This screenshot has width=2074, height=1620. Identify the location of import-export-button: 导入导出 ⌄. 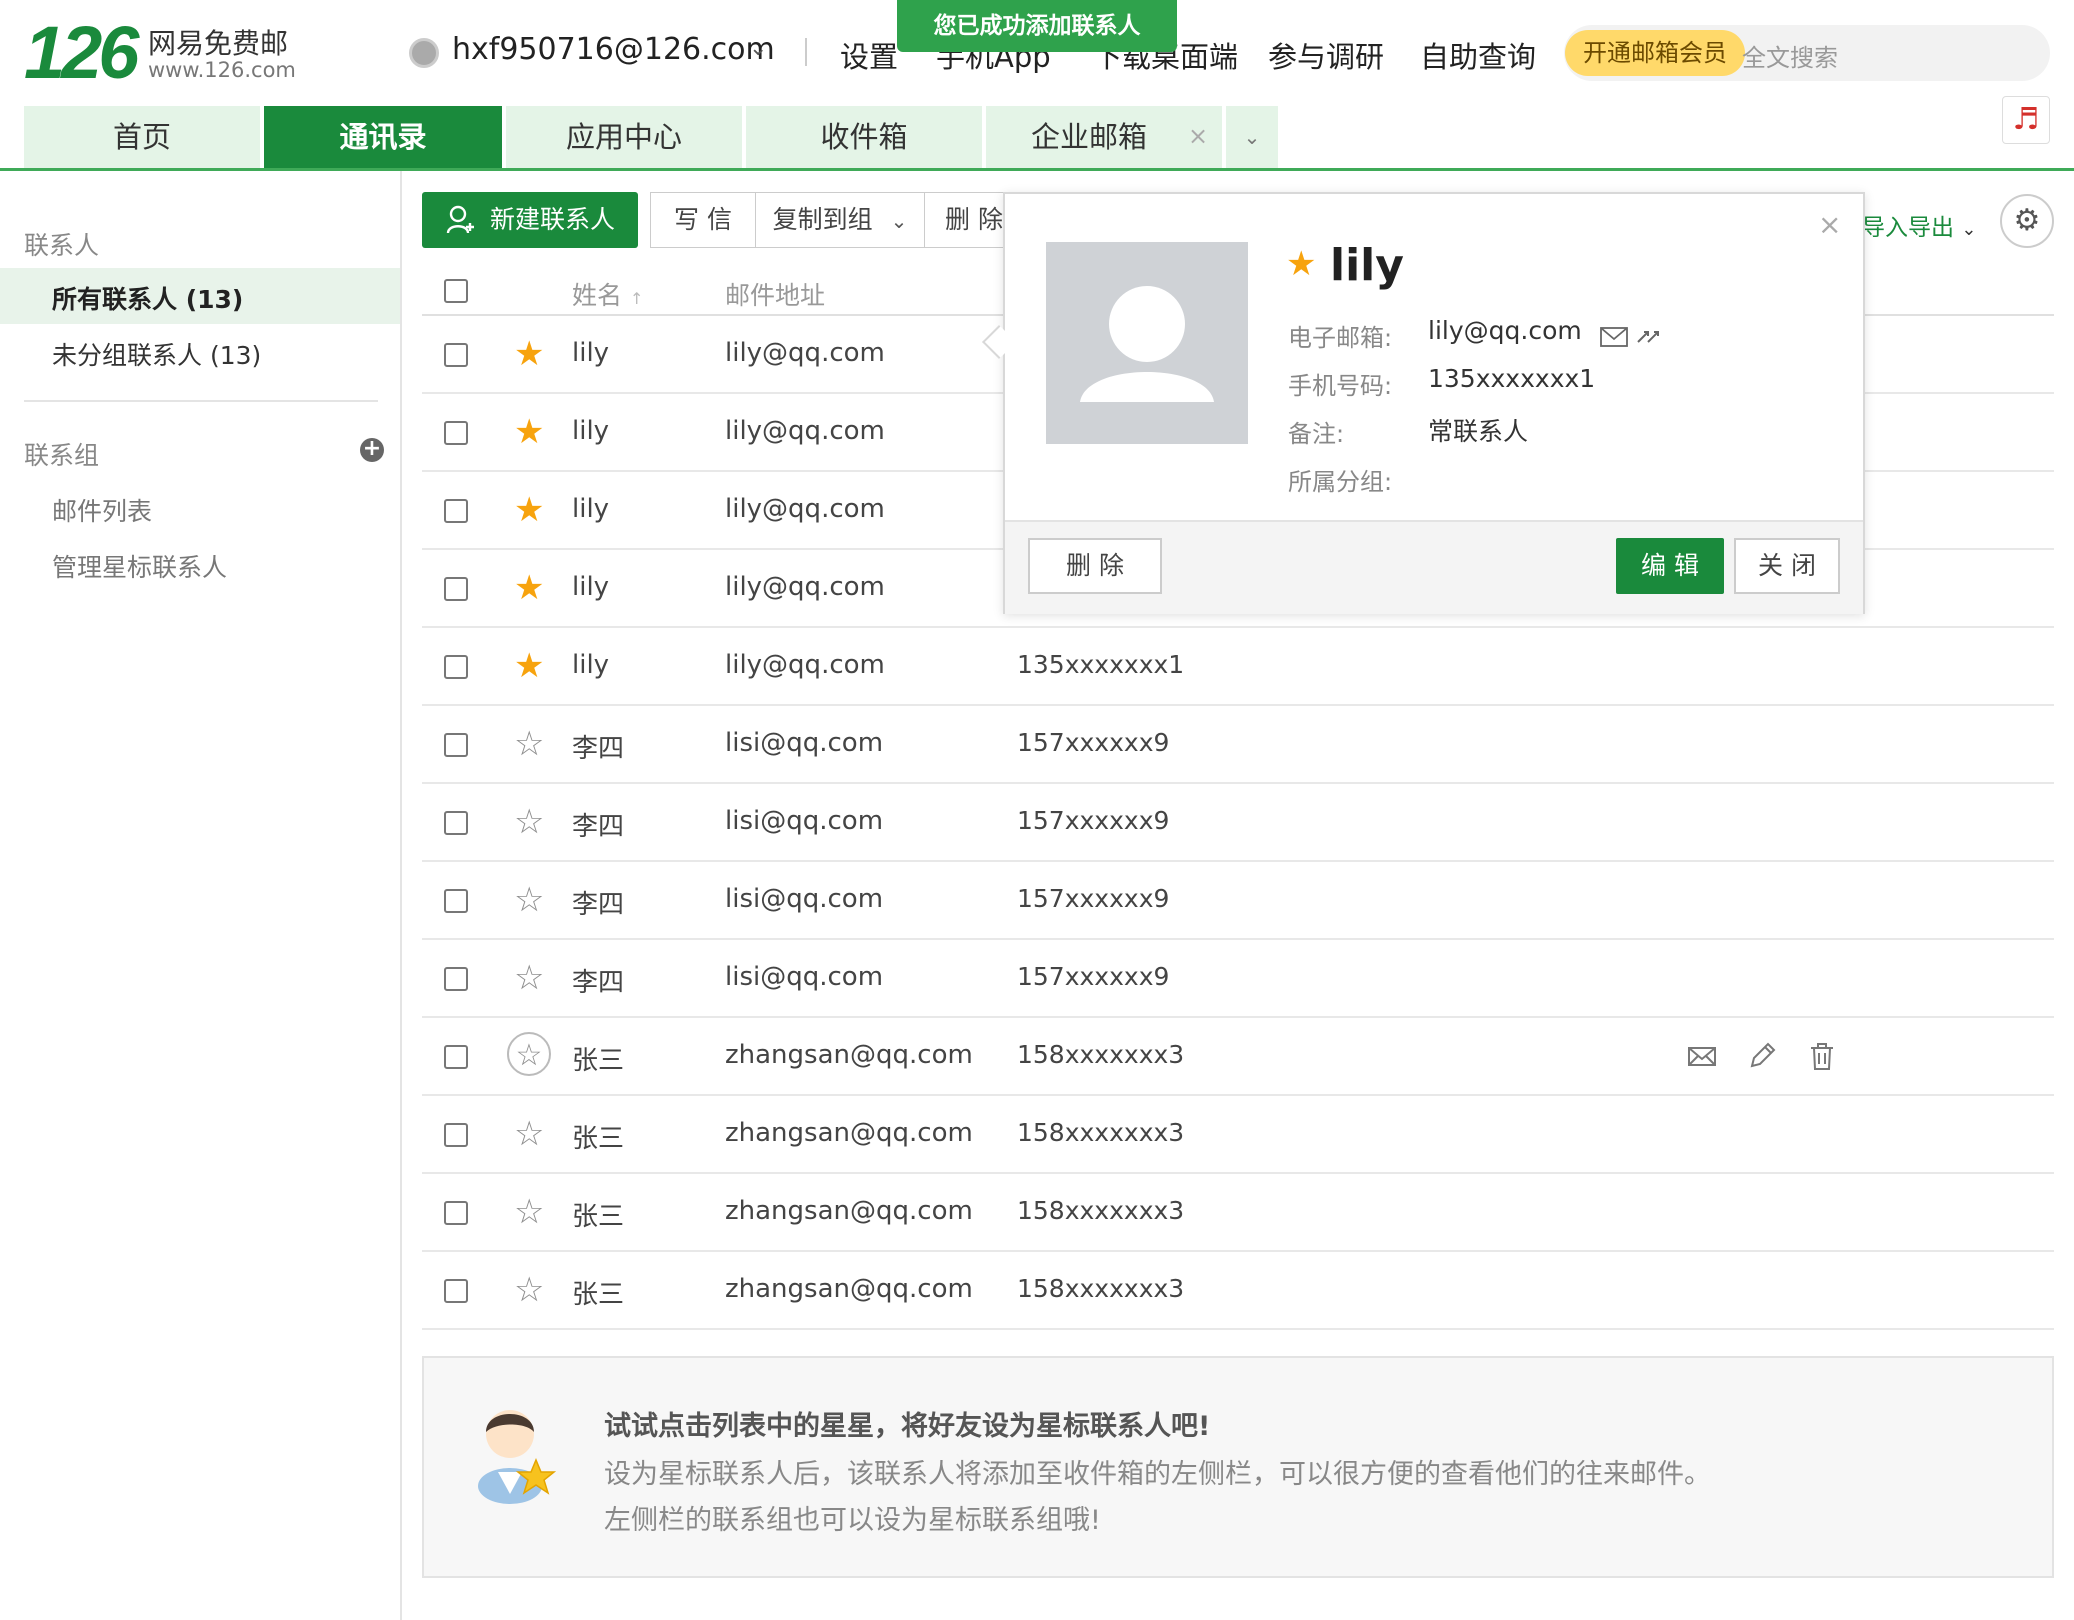
(1919, 225).